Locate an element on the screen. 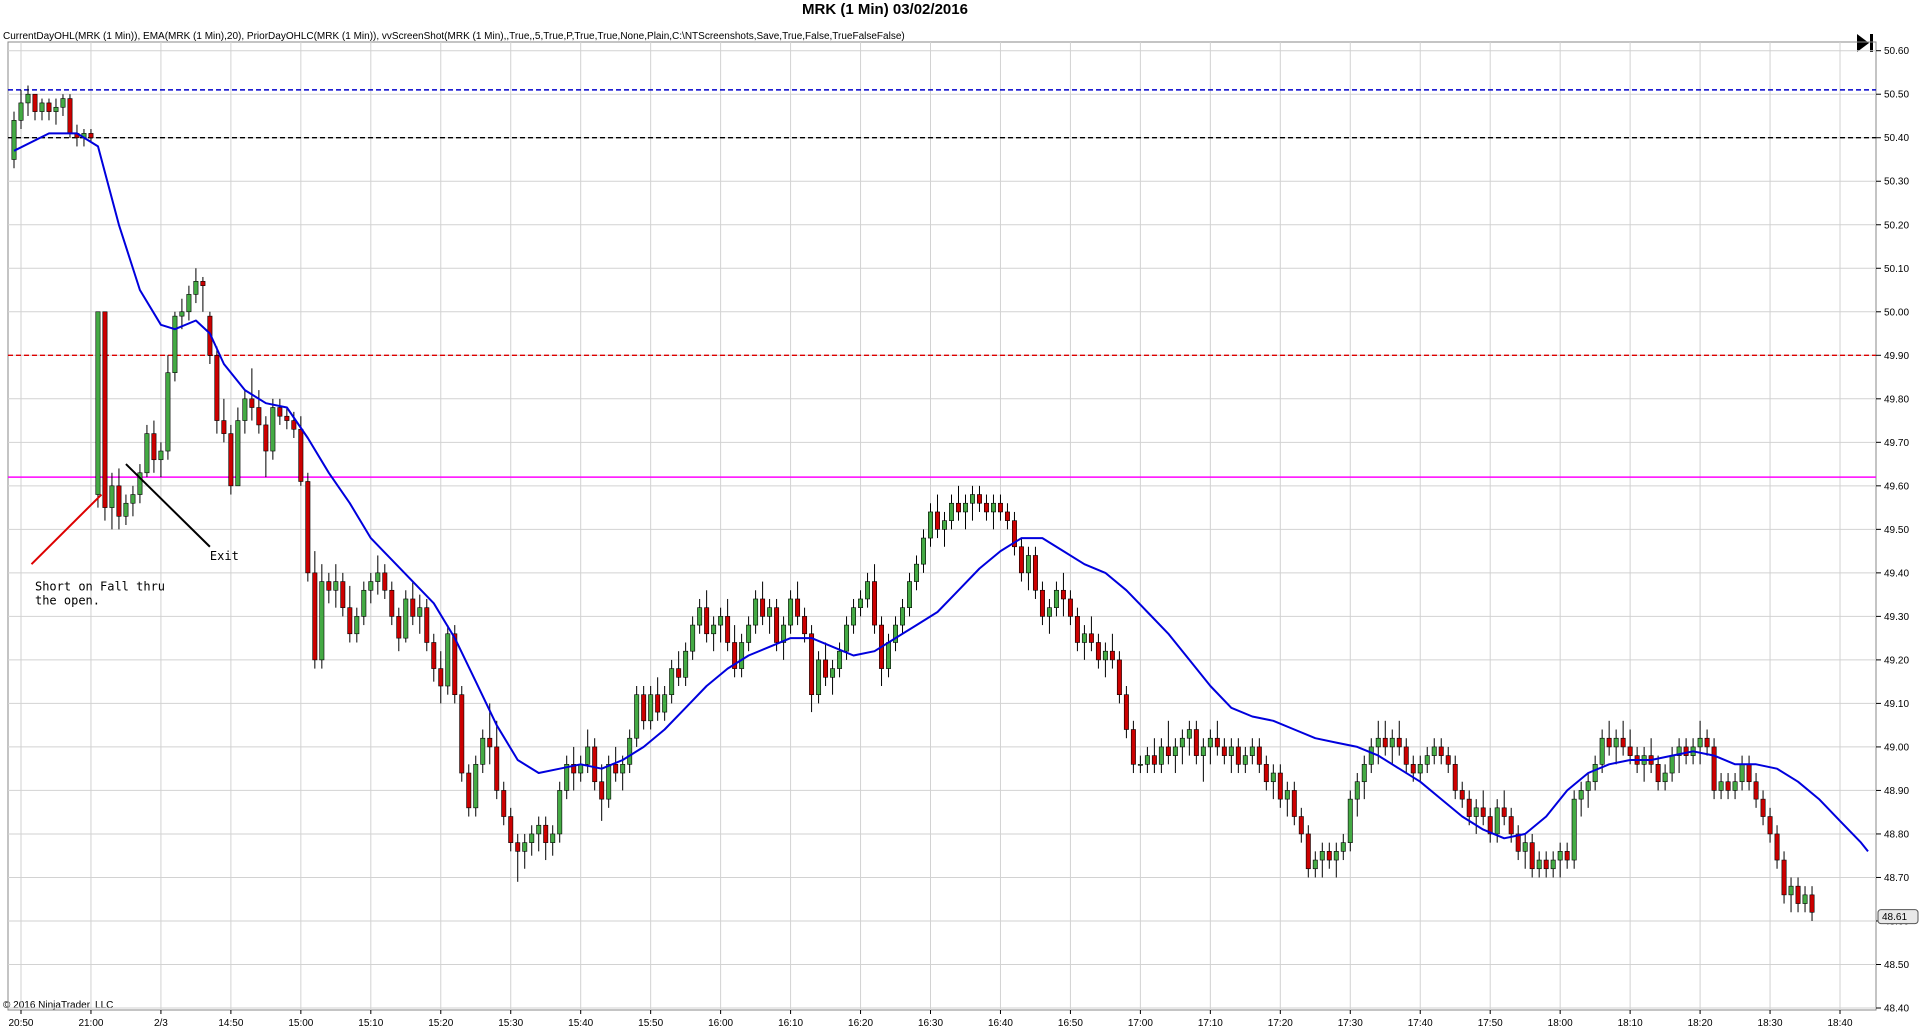 This screenshot has width=1920, height=1034. y-tick-label: 50.40 is located at coordinates (1896, 138).